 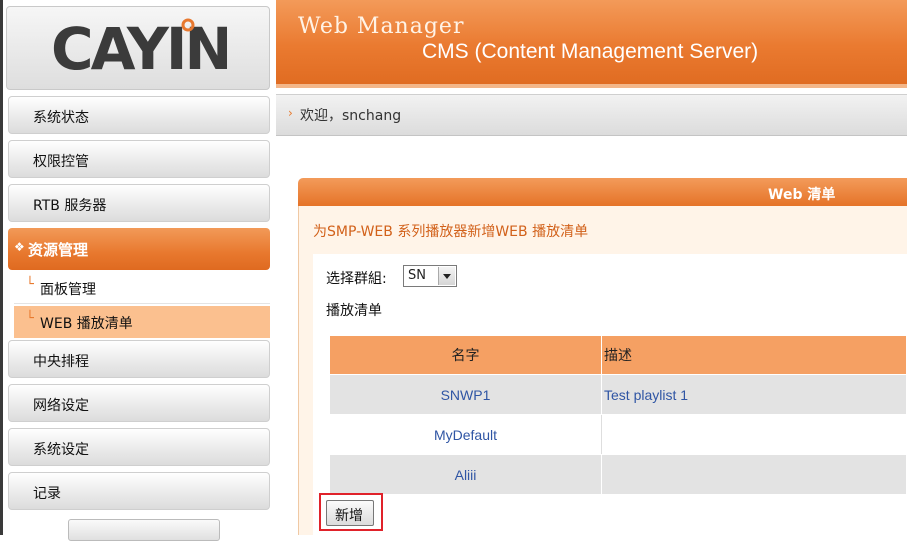 What do you see at coordinates (139, 249) in the screenshot?
I see `sidebar-item-resource-management: ❖ 资源管理` at bounding box center [139, 249].